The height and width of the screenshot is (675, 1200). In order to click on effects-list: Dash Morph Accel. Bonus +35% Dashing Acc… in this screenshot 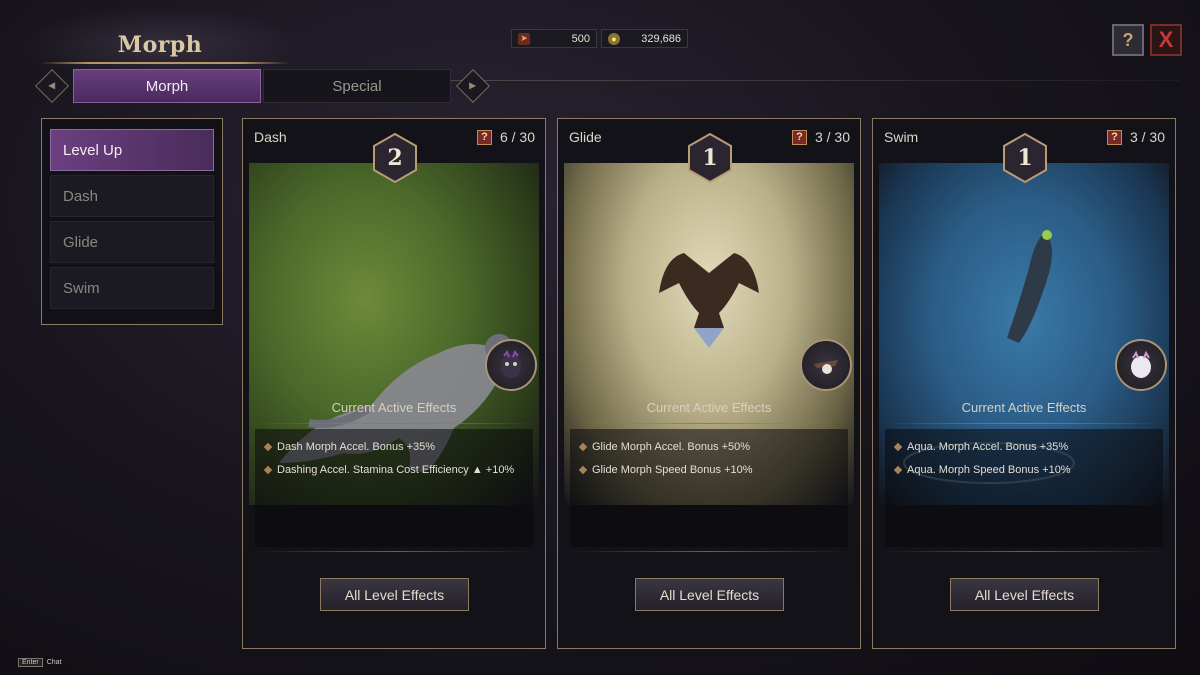, I will do `click(394, 488)`.